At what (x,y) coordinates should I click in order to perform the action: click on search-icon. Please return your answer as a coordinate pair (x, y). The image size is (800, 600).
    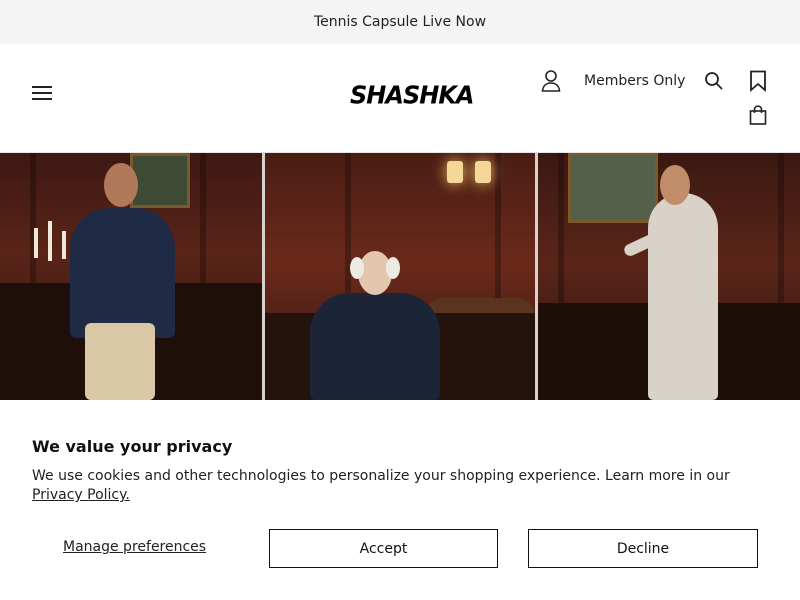
    Looking at the image, I should click on (714, 81).